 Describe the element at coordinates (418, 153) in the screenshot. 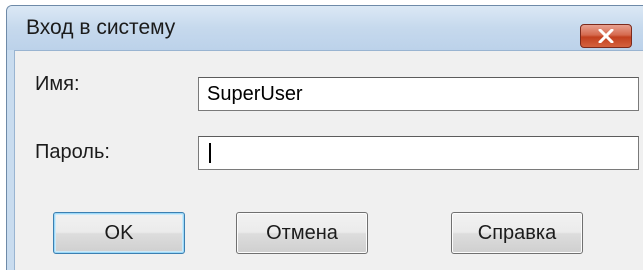

I see `password-field` at that location.